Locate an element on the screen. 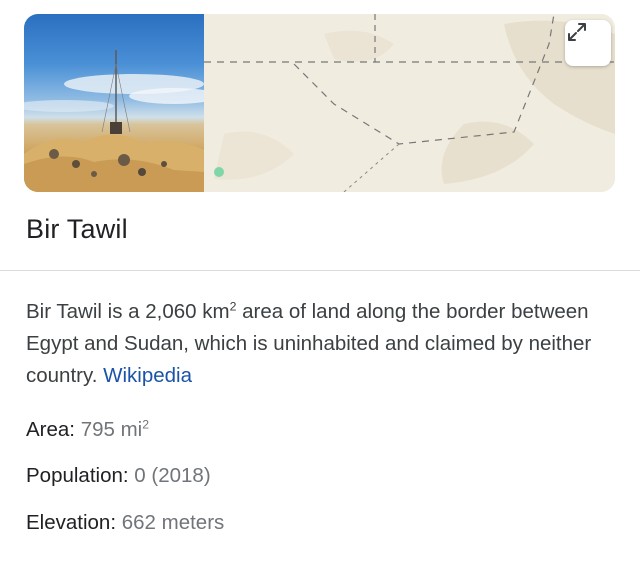 The height and width of the screenshot is (565, 640). bir-tawil-photo is located at coordinates (114, 103).